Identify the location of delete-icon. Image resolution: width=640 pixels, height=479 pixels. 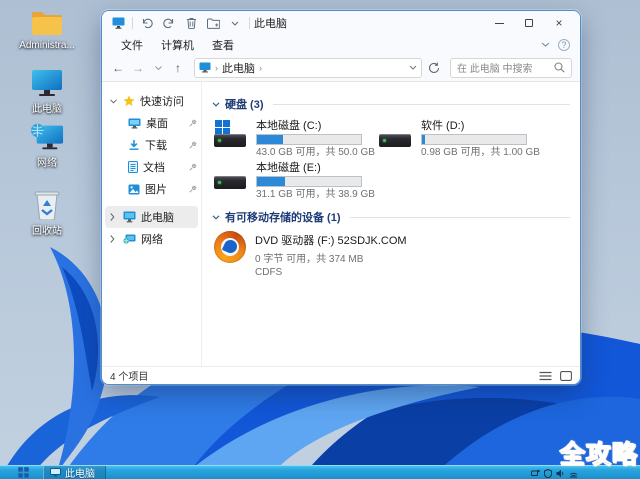
(191, 23).